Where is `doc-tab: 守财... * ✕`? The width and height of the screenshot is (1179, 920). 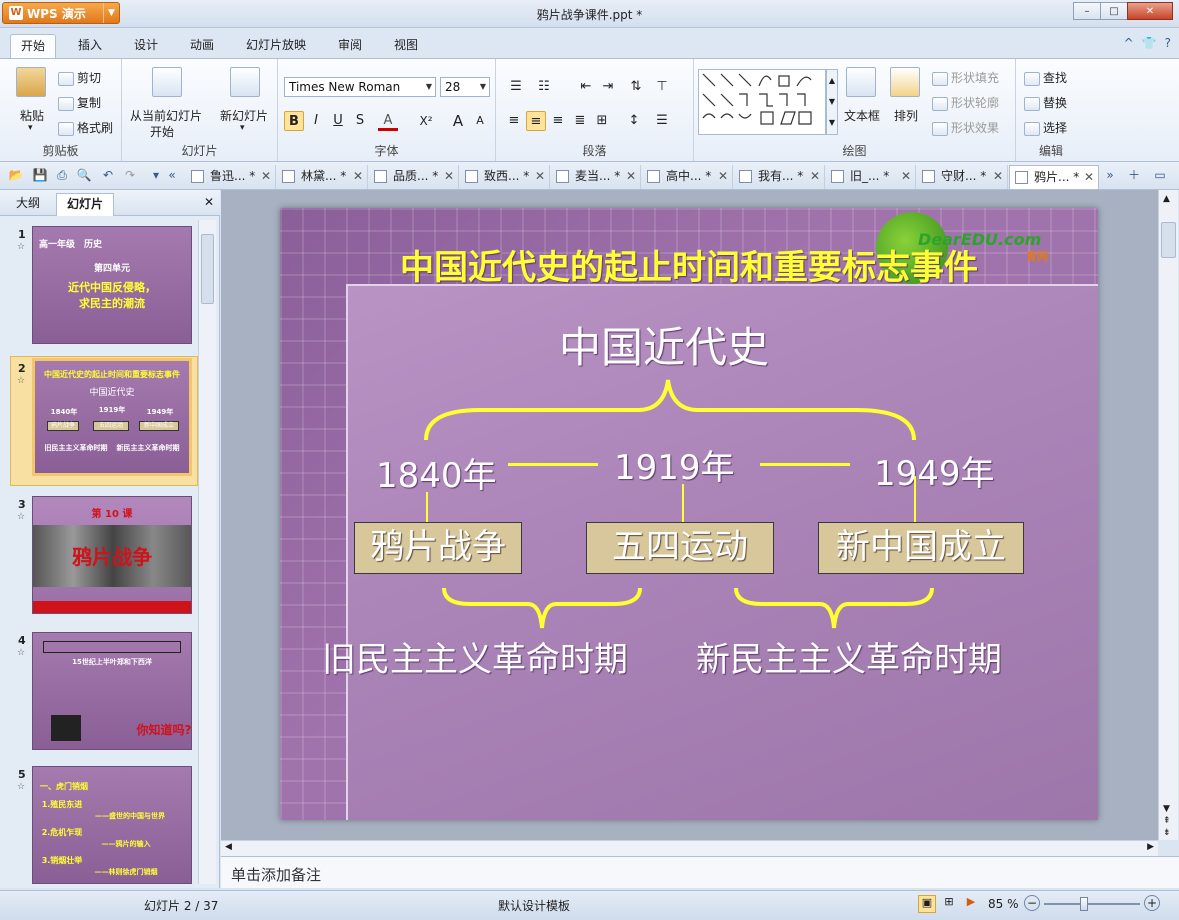
doc-tab: 守财... * ✕ is located at coordinates (962, 177).